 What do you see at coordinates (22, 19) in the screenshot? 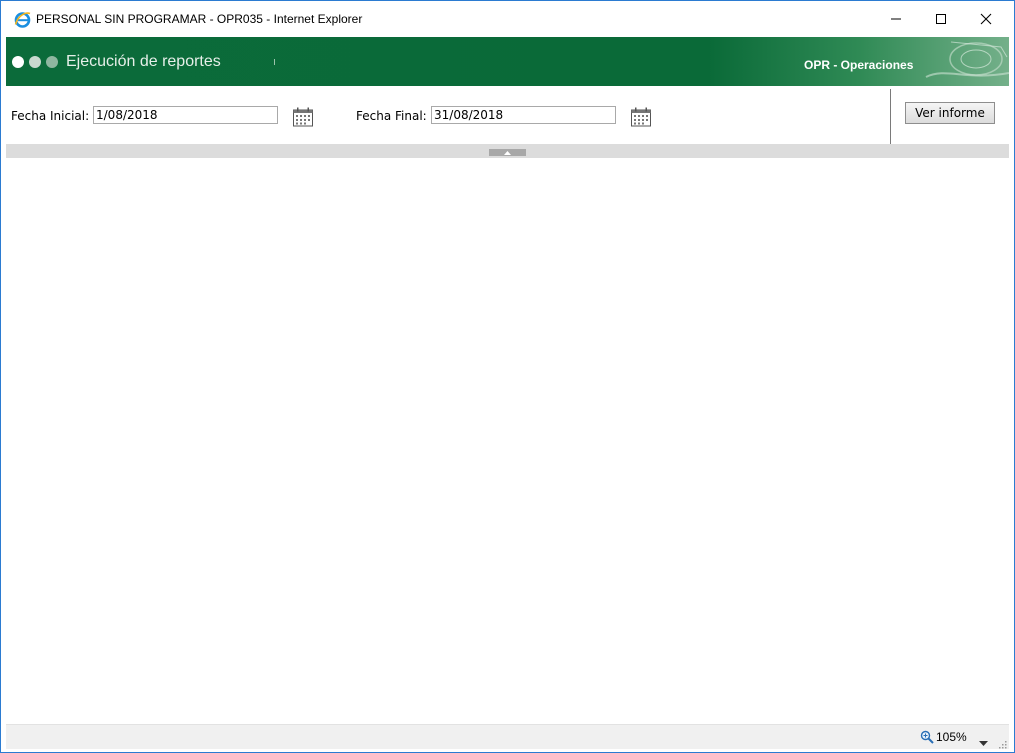
I see `internet-explorer-icon` at bounding box center [22, 19].